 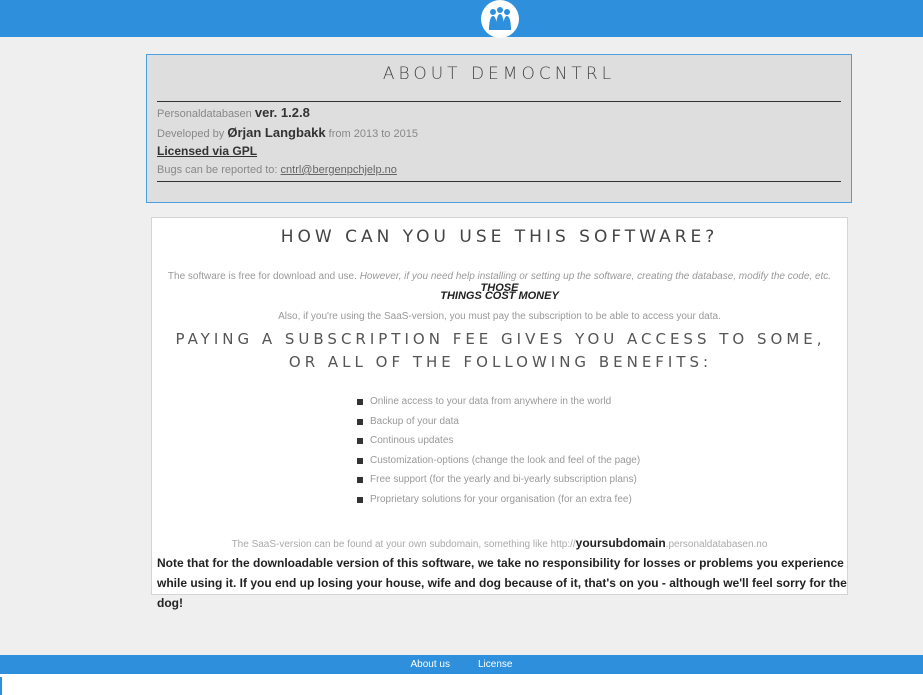 What do you see at coordinates (373, 134) in the screenshot?
I see `developed-suffix: from 2013 to 2015` at bounding box center [373, 134].